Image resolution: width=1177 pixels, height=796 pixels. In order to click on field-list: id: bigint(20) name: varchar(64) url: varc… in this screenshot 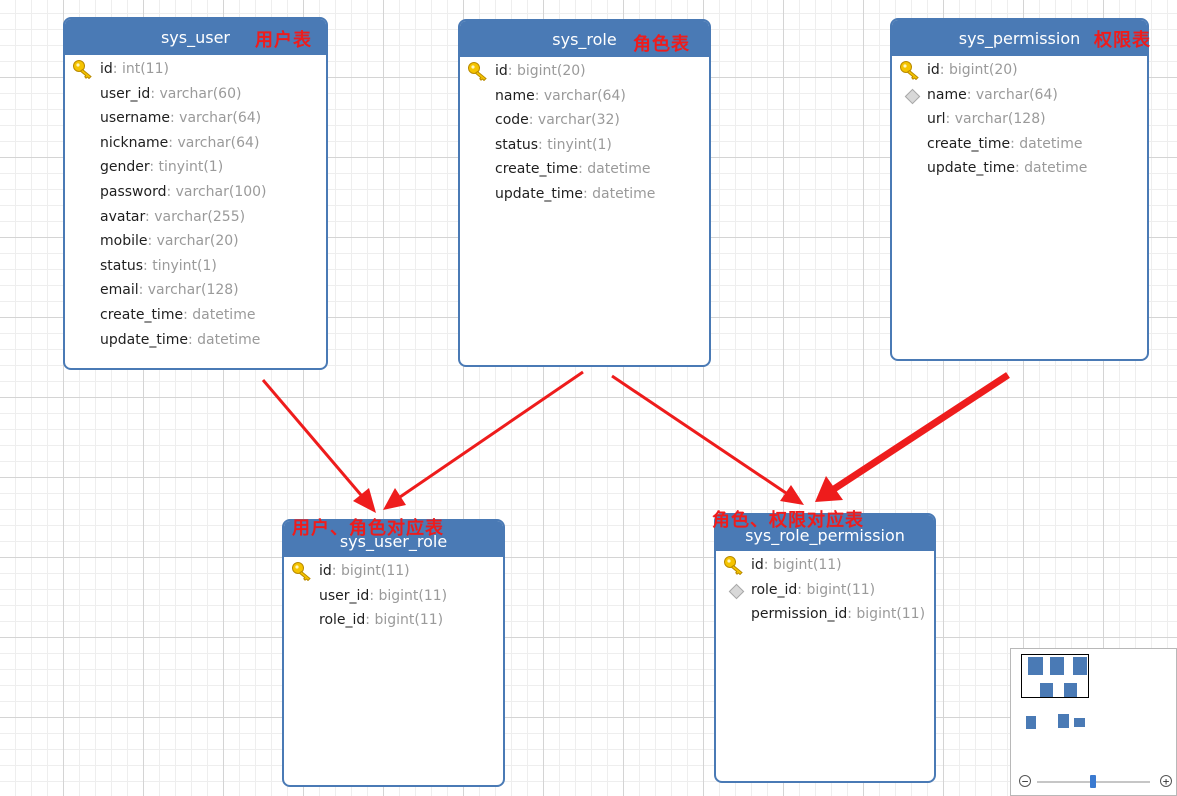, I will do `click(1019, 118)`.